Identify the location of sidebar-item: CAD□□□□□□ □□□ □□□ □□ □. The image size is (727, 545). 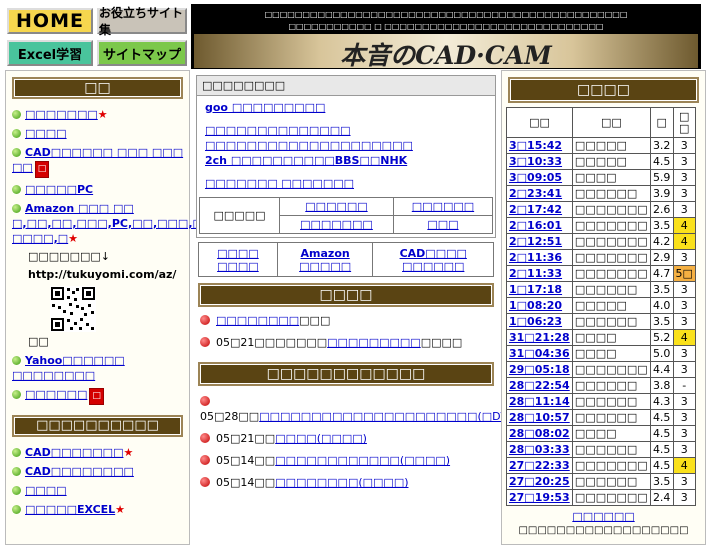
(97, 161).